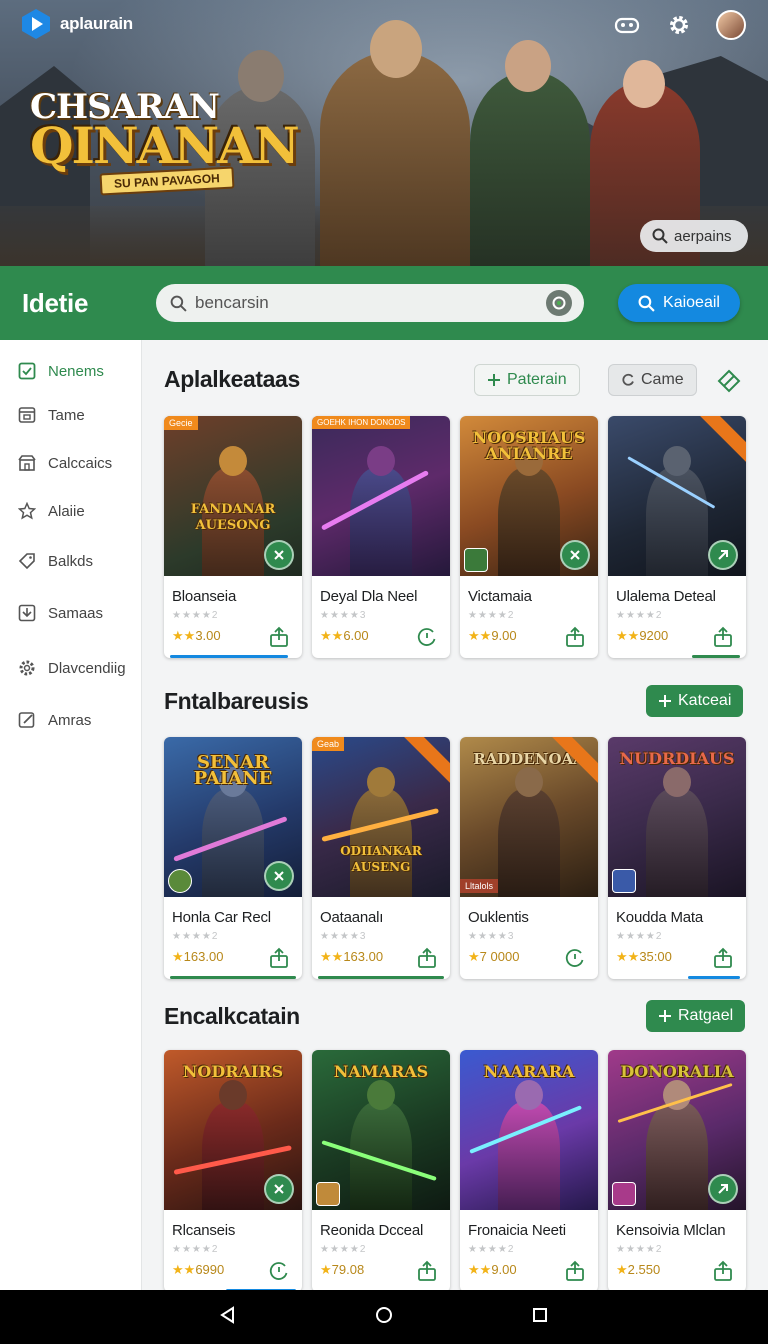  Describe the element at coordinates (66, 415) in the screenshot. I see `sidebar-item-label: Tame` at that location.